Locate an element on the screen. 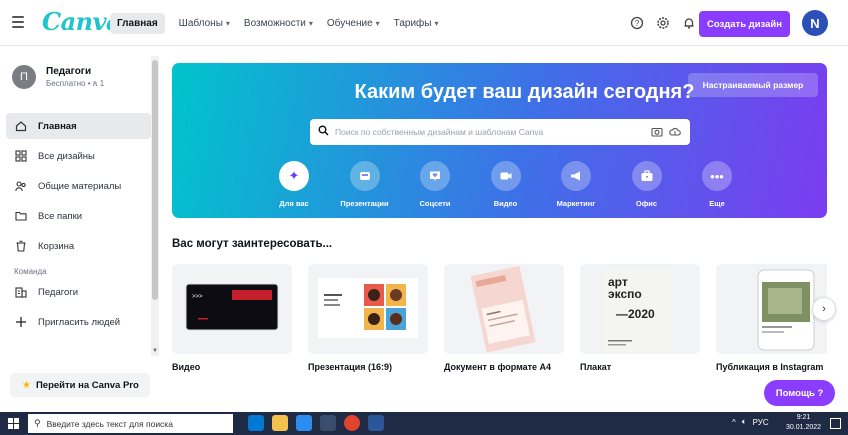 The image size is (848, 435). carousel-next-button: › is located at coordinates (824, 309).